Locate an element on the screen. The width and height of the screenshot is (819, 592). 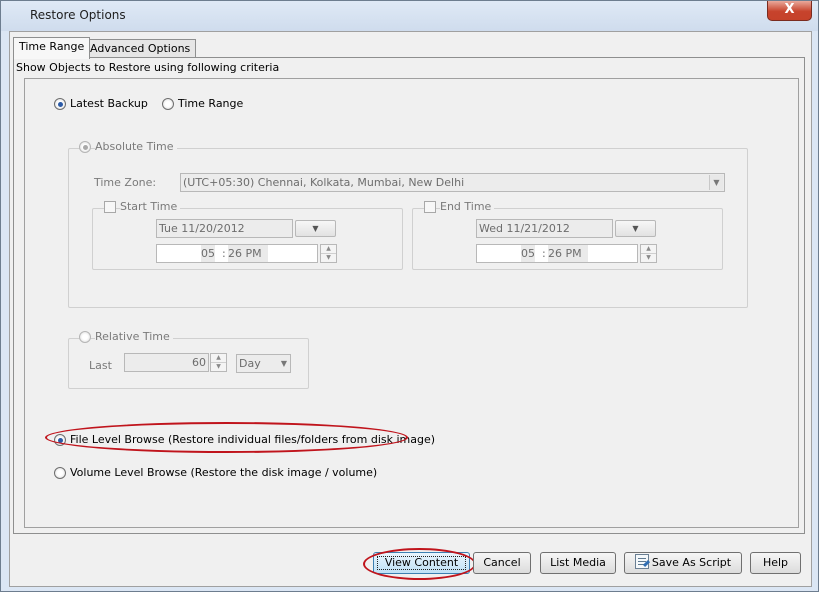
start-time-spinner: ▲ ▼ is located at coordinates (328, 253).